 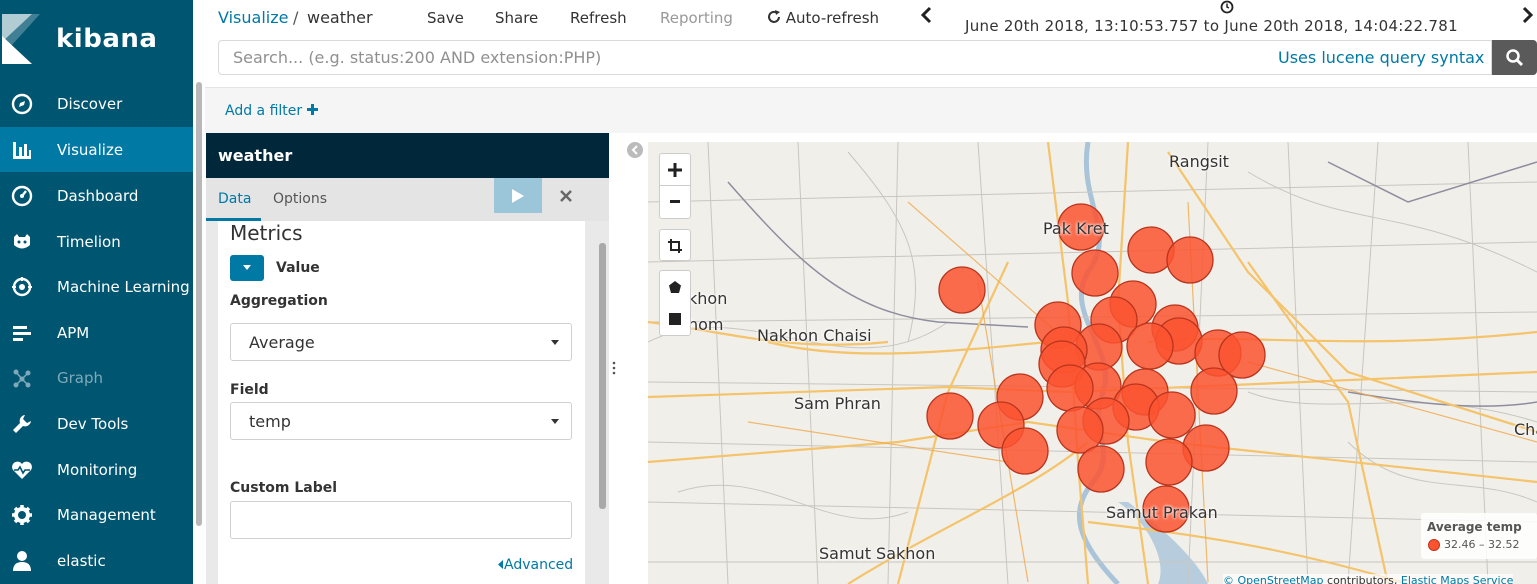 What do you see at coordinates (22, 242) in the screenshot?
I see `timelion-icon` at bounding box center [22, 242].